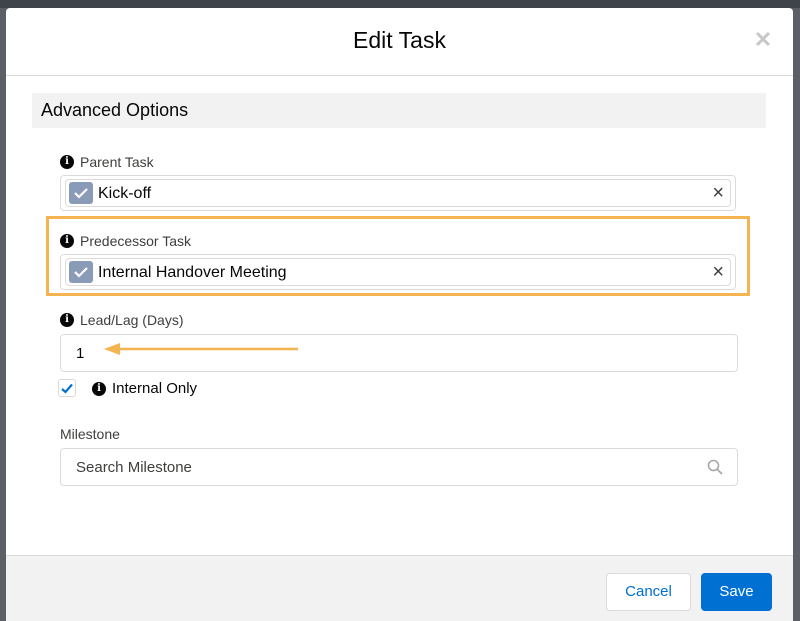 The image size is (800, 621). What do you see at coordinates (763, 40) in the screenshot?
I see `close-icon: ✕` at bounding box center [763, 40].